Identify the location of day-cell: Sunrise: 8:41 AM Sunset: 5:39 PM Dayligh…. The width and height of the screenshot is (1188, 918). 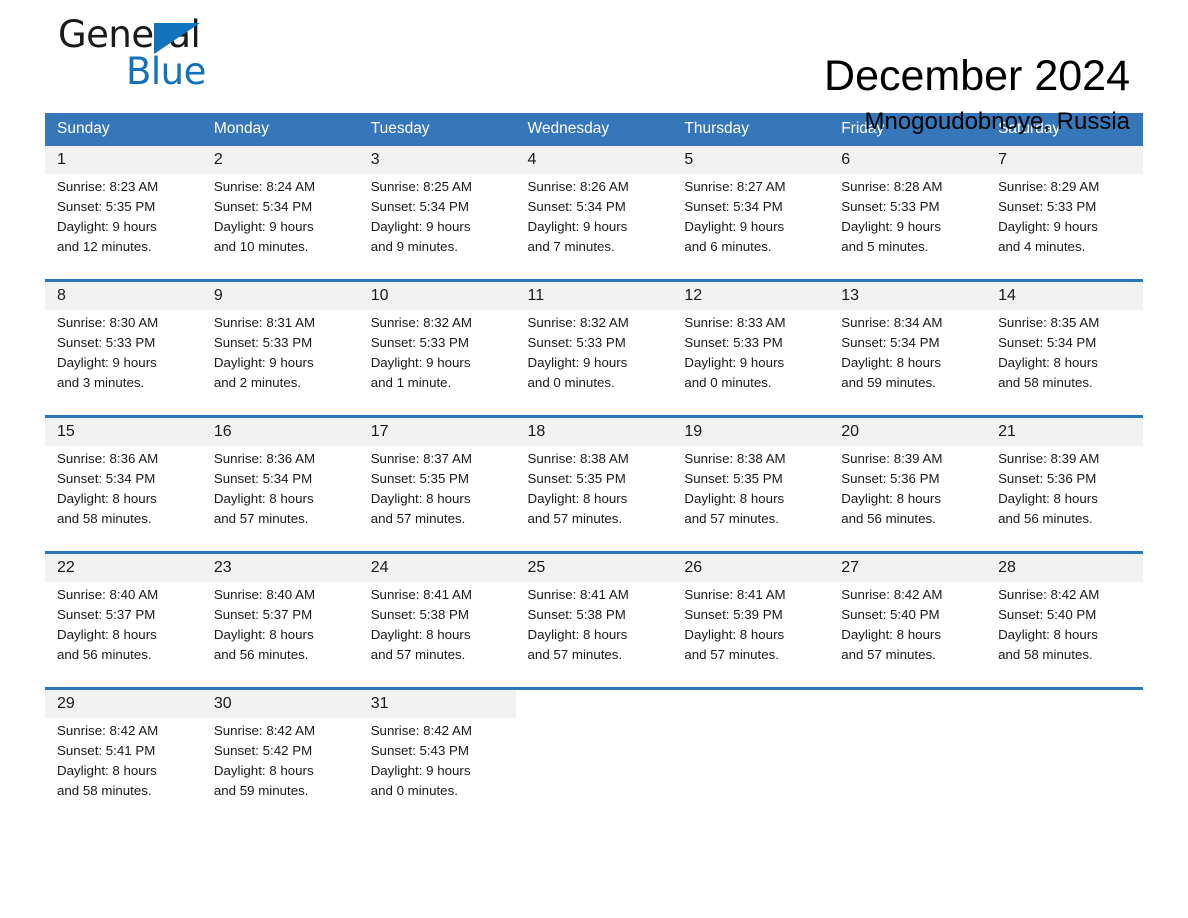
(751, 635).